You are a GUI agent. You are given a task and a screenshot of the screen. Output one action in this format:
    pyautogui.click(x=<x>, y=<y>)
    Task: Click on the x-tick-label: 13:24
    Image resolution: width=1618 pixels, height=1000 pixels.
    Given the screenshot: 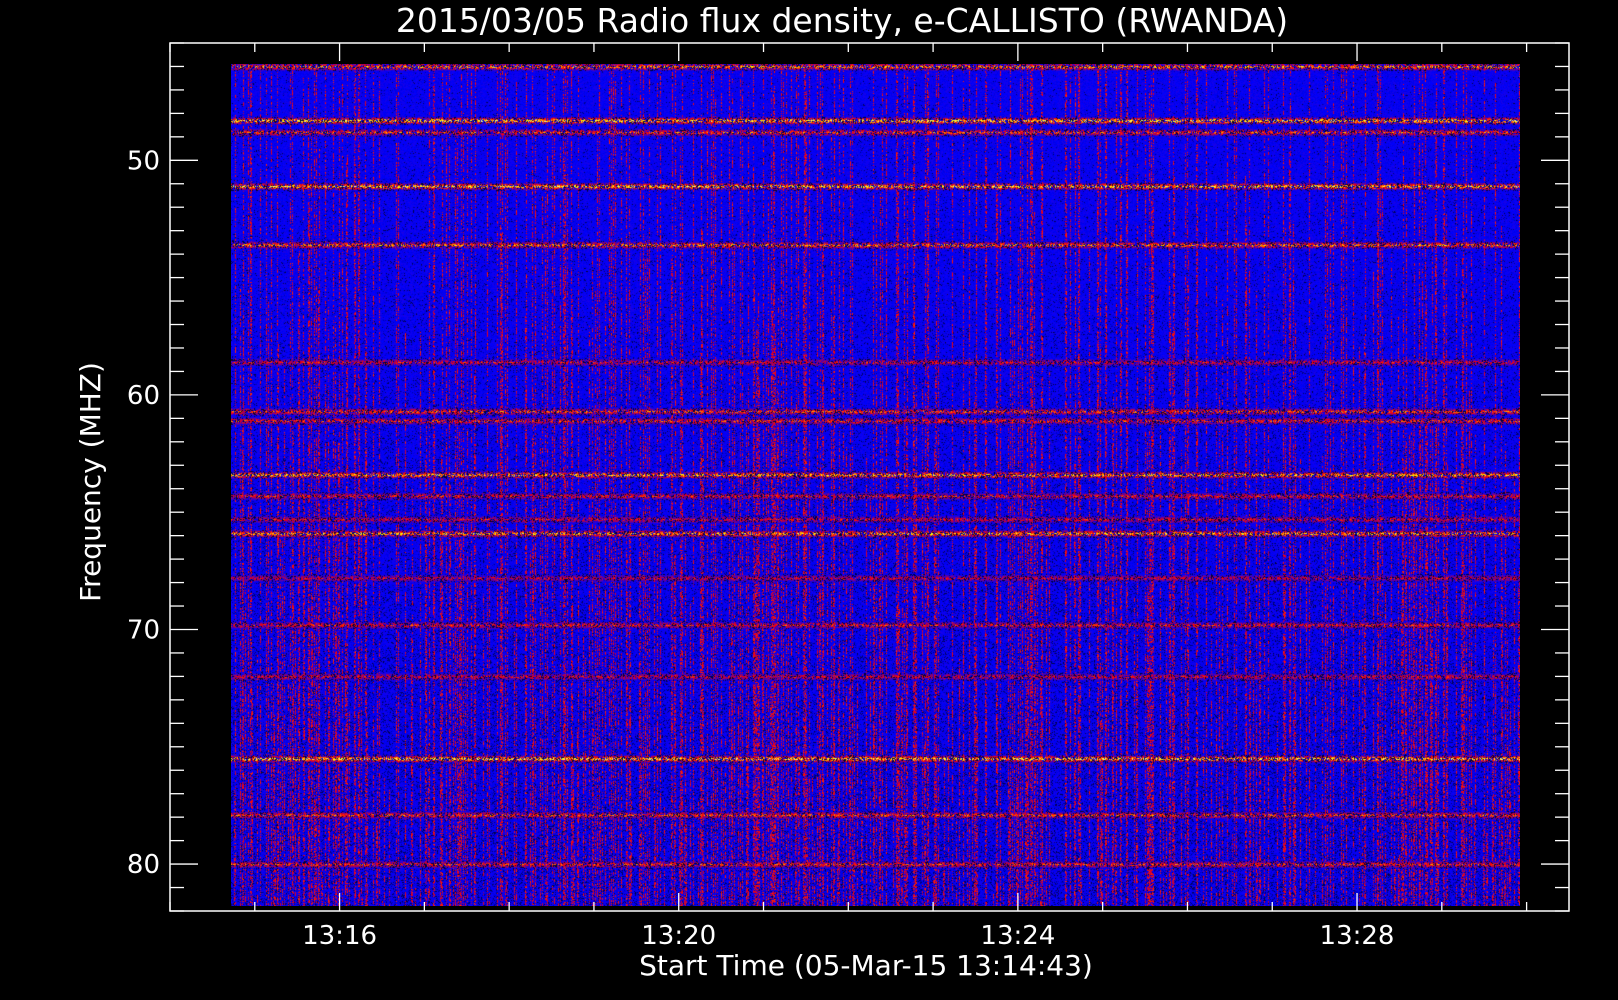 What is the action you would take?
    pyautogui.click(x=1017, y=936)
    